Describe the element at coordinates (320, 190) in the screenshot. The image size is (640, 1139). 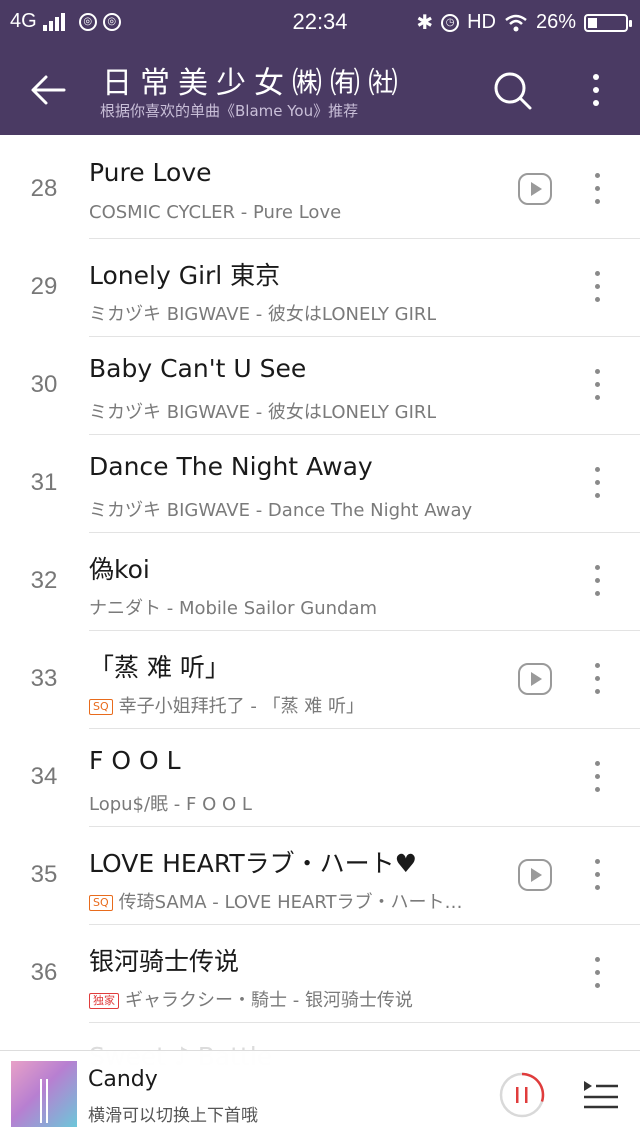
I see `song-row: 28 Pure Love COSMIC CYCLER - Pure Love` at that location.